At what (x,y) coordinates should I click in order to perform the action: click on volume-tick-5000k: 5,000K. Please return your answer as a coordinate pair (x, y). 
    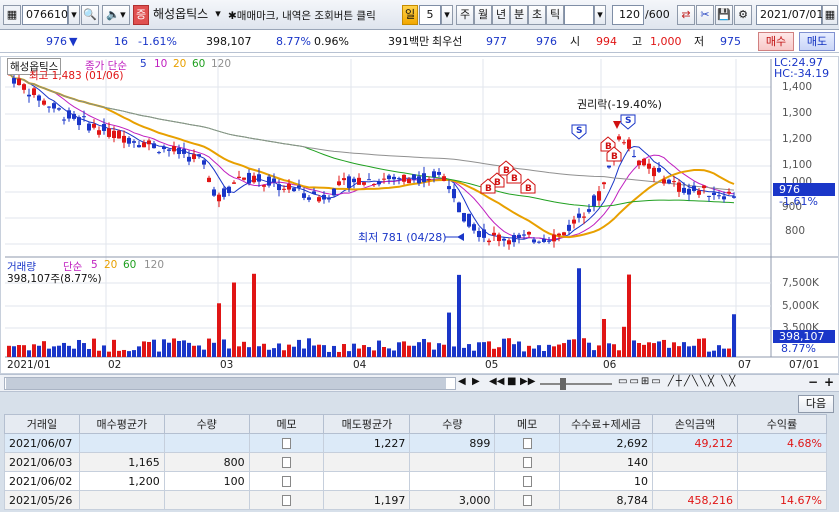
    Looking at the image, I should click on (800, 306).